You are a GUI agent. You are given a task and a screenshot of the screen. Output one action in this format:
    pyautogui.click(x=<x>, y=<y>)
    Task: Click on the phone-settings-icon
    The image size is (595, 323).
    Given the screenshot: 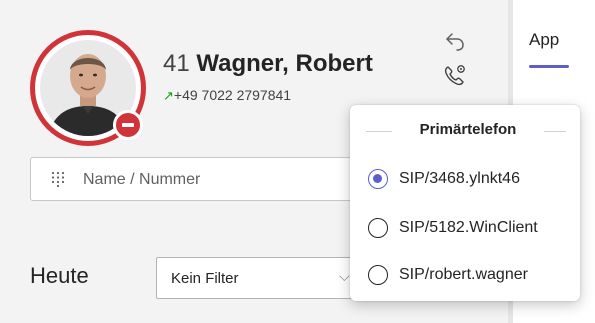 What is the action you would take?
    pyautogui.click(x=455, y=76)
    